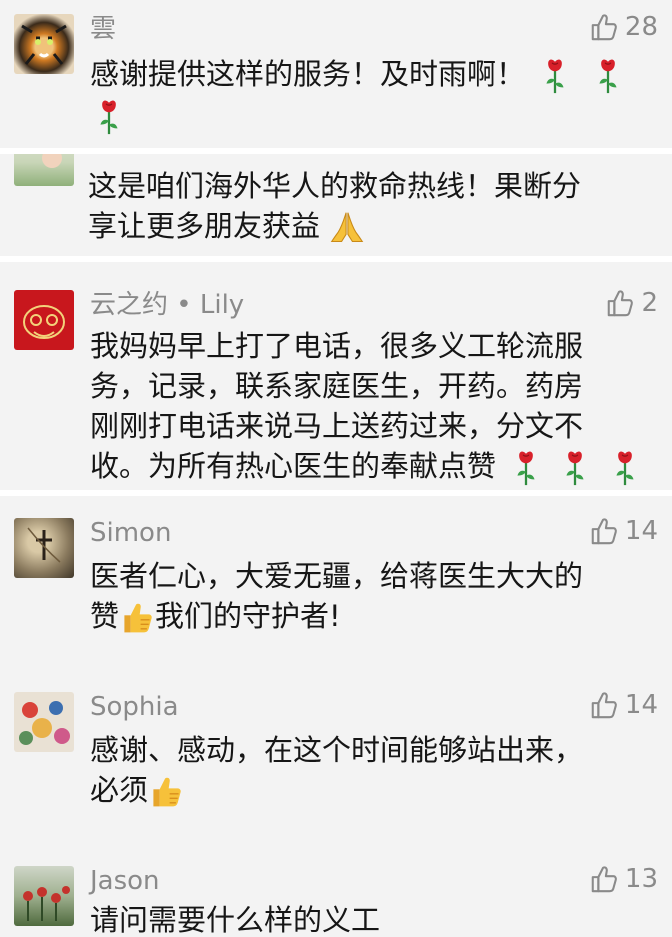 The height and width of the screenshot is (937, 672). Describe the element at coordinates (119, 790) in the screenshot. I see `comment-line: 必须` at that location.